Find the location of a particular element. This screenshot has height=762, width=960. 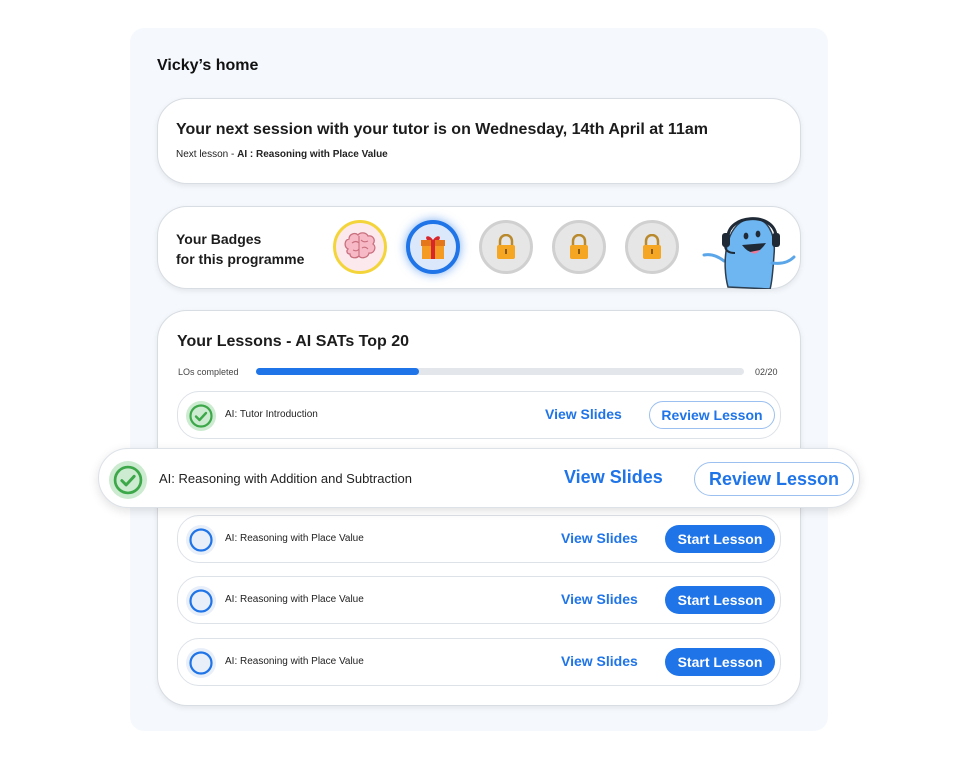

badges-label-line2: for this programme is located at coordinates (240, 259).